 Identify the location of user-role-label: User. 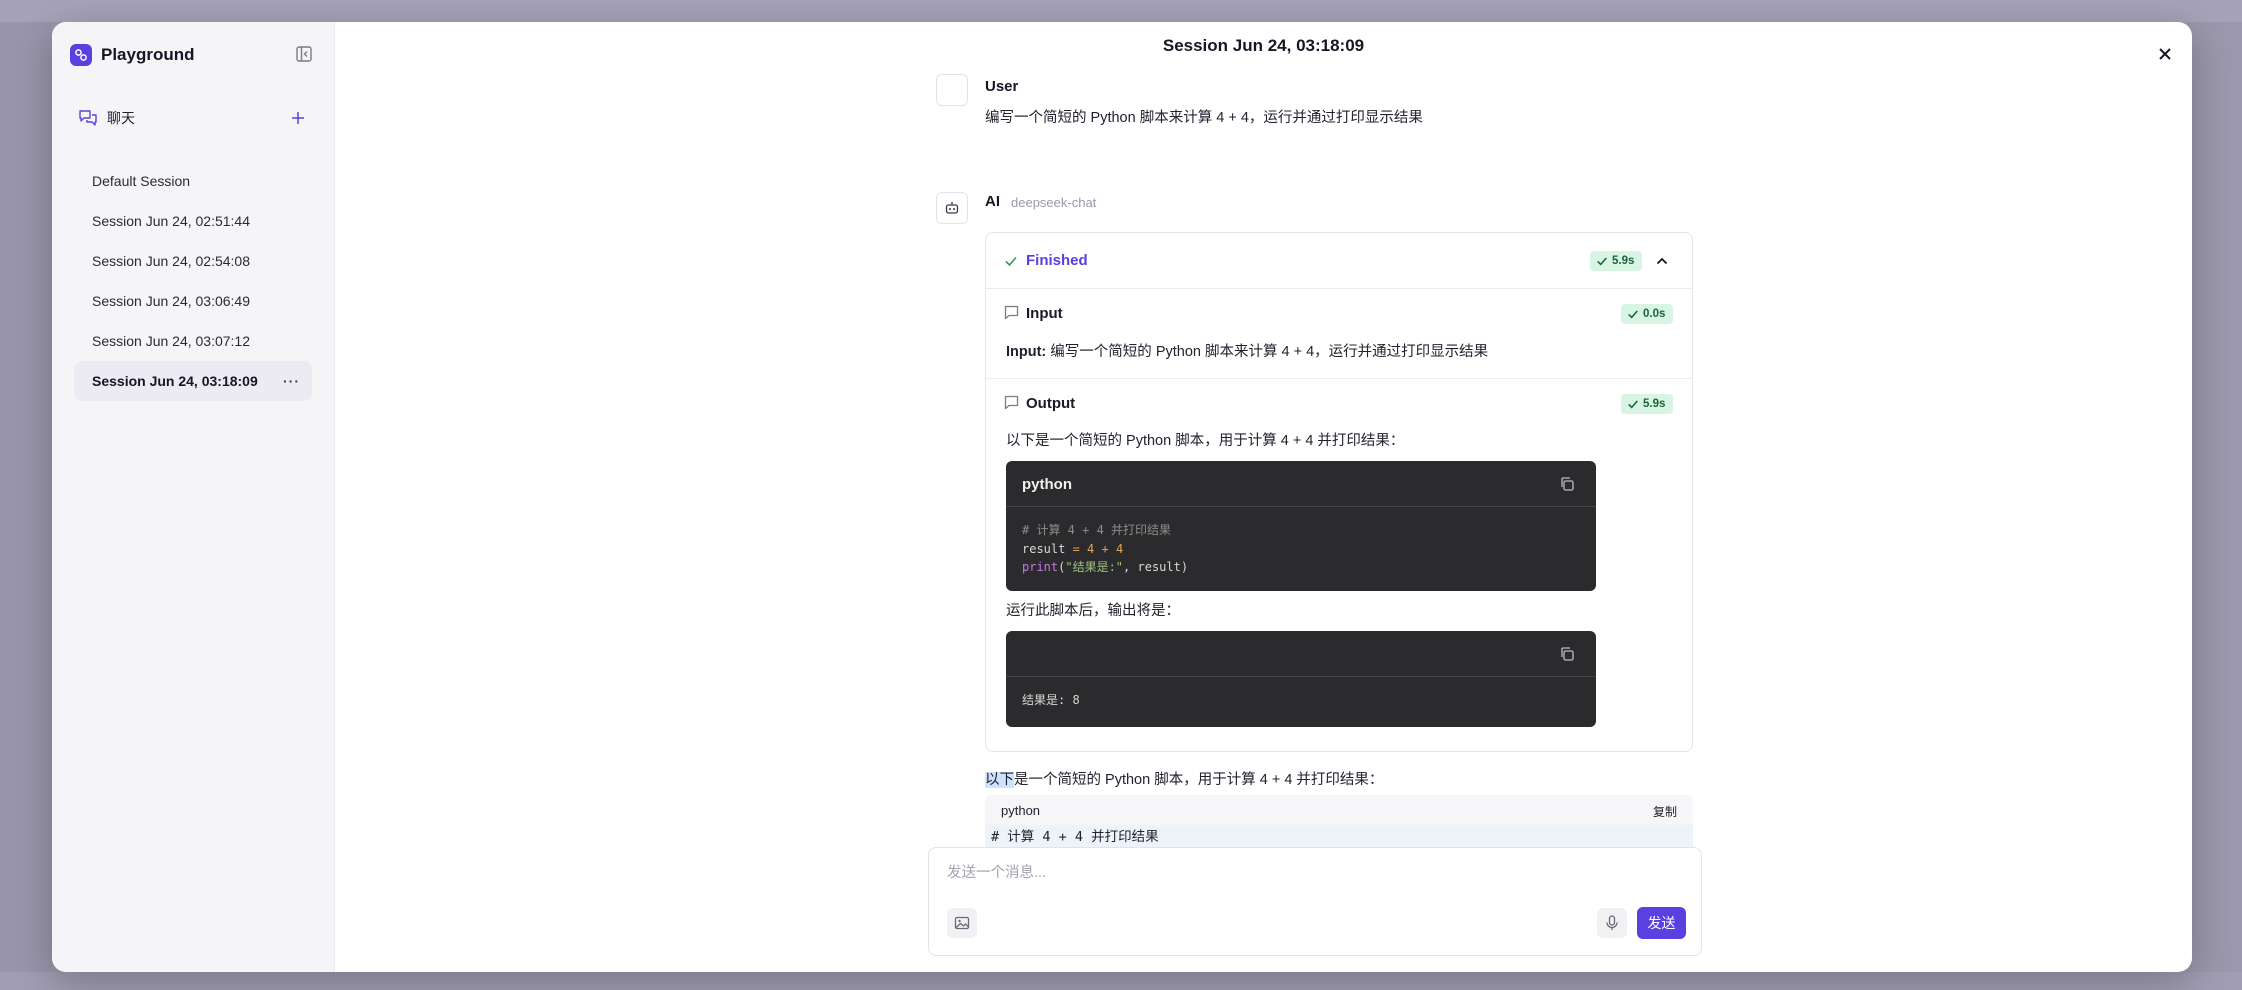
(1002, 86).